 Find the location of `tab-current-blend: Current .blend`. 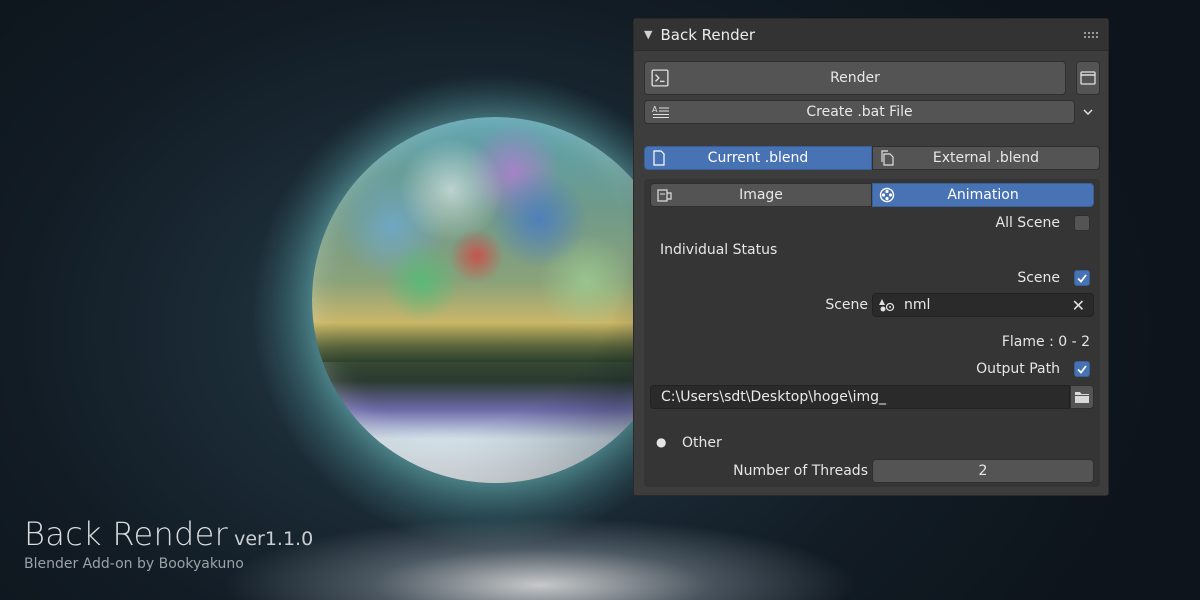

tab-current-blend: Current .blend is located at coordinates (758, 158).